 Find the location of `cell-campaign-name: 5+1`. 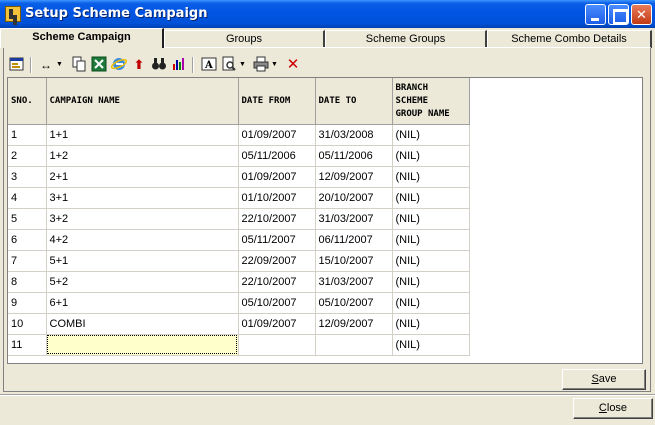

cell-campaign-name: 5+1 is located at coordinates (142, 261).